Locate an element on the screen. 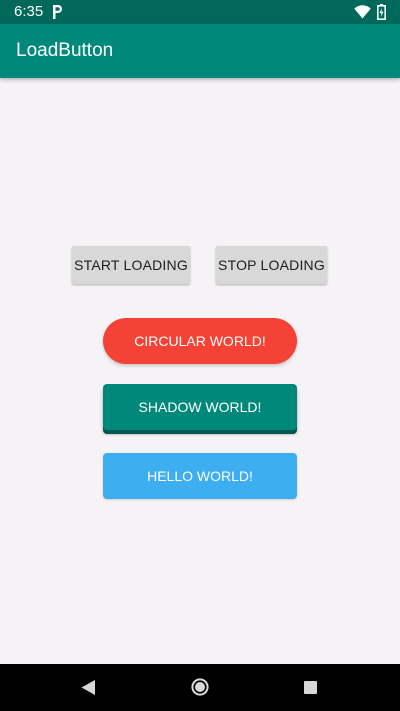 The height and width of the screenshot is (711, 400). recent-apps-icon is located at coordinates (310, 687).